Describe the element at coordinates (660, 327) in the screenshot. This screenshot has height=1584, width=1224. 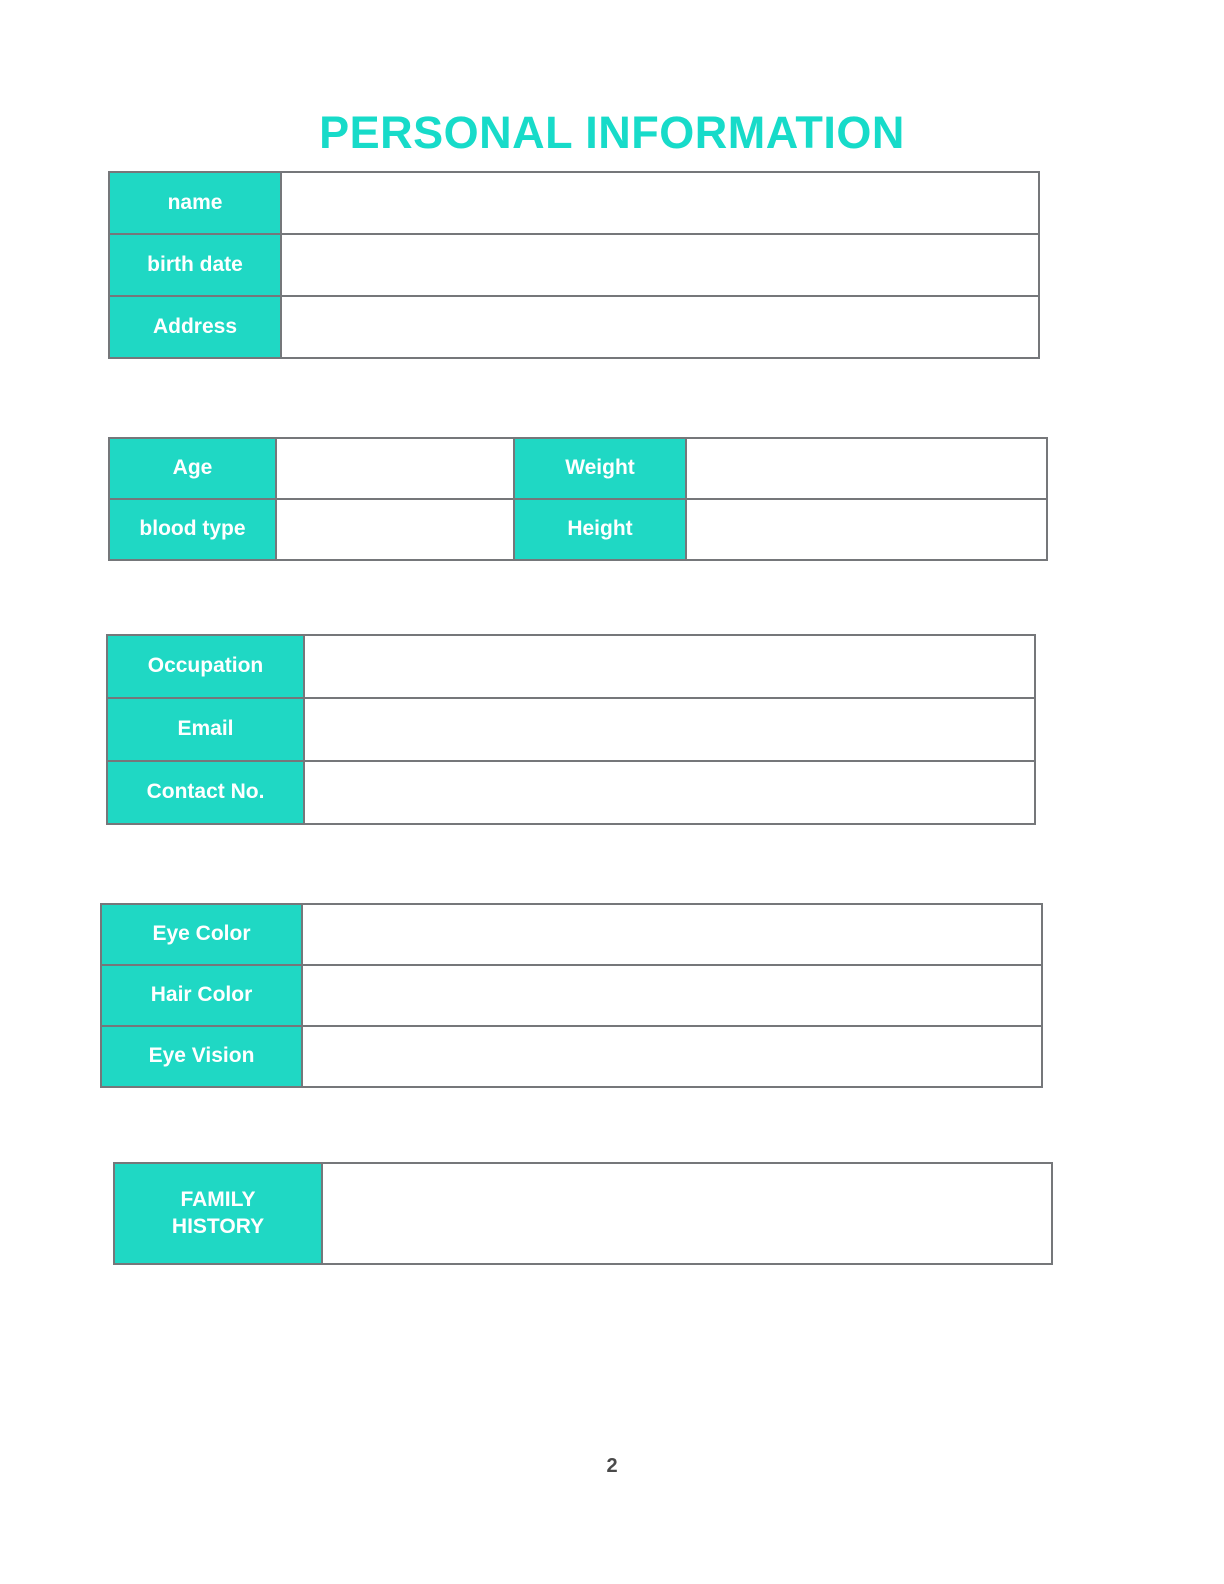
I see `field-input-address` at that location.